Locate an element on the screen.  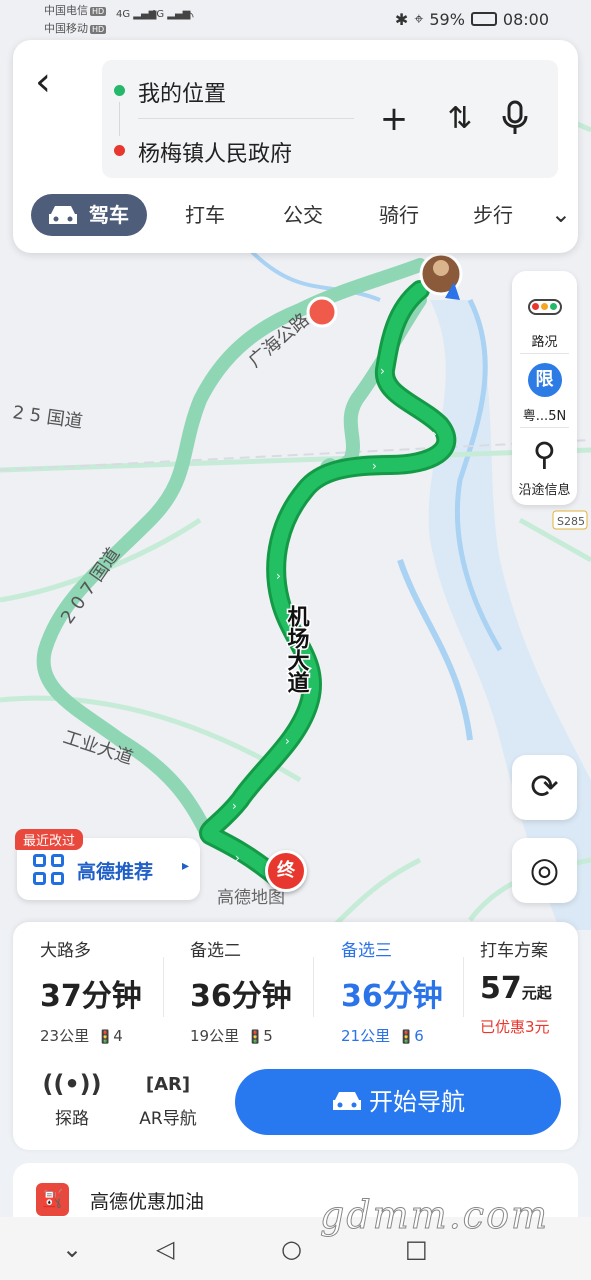
locate-me-button: ◎ is located at coordinates (544, 870).